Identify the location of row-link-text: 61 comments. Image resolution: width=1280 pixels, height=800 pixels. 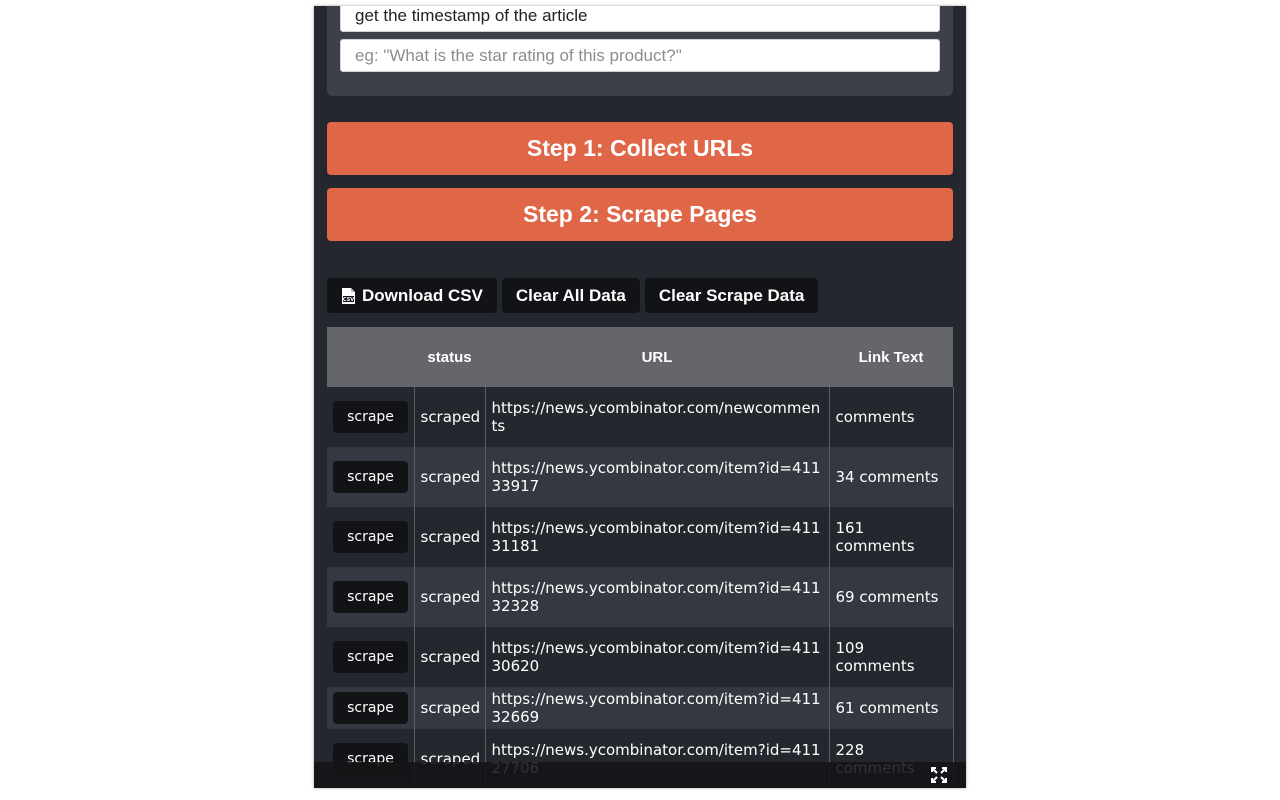
(891, 708).